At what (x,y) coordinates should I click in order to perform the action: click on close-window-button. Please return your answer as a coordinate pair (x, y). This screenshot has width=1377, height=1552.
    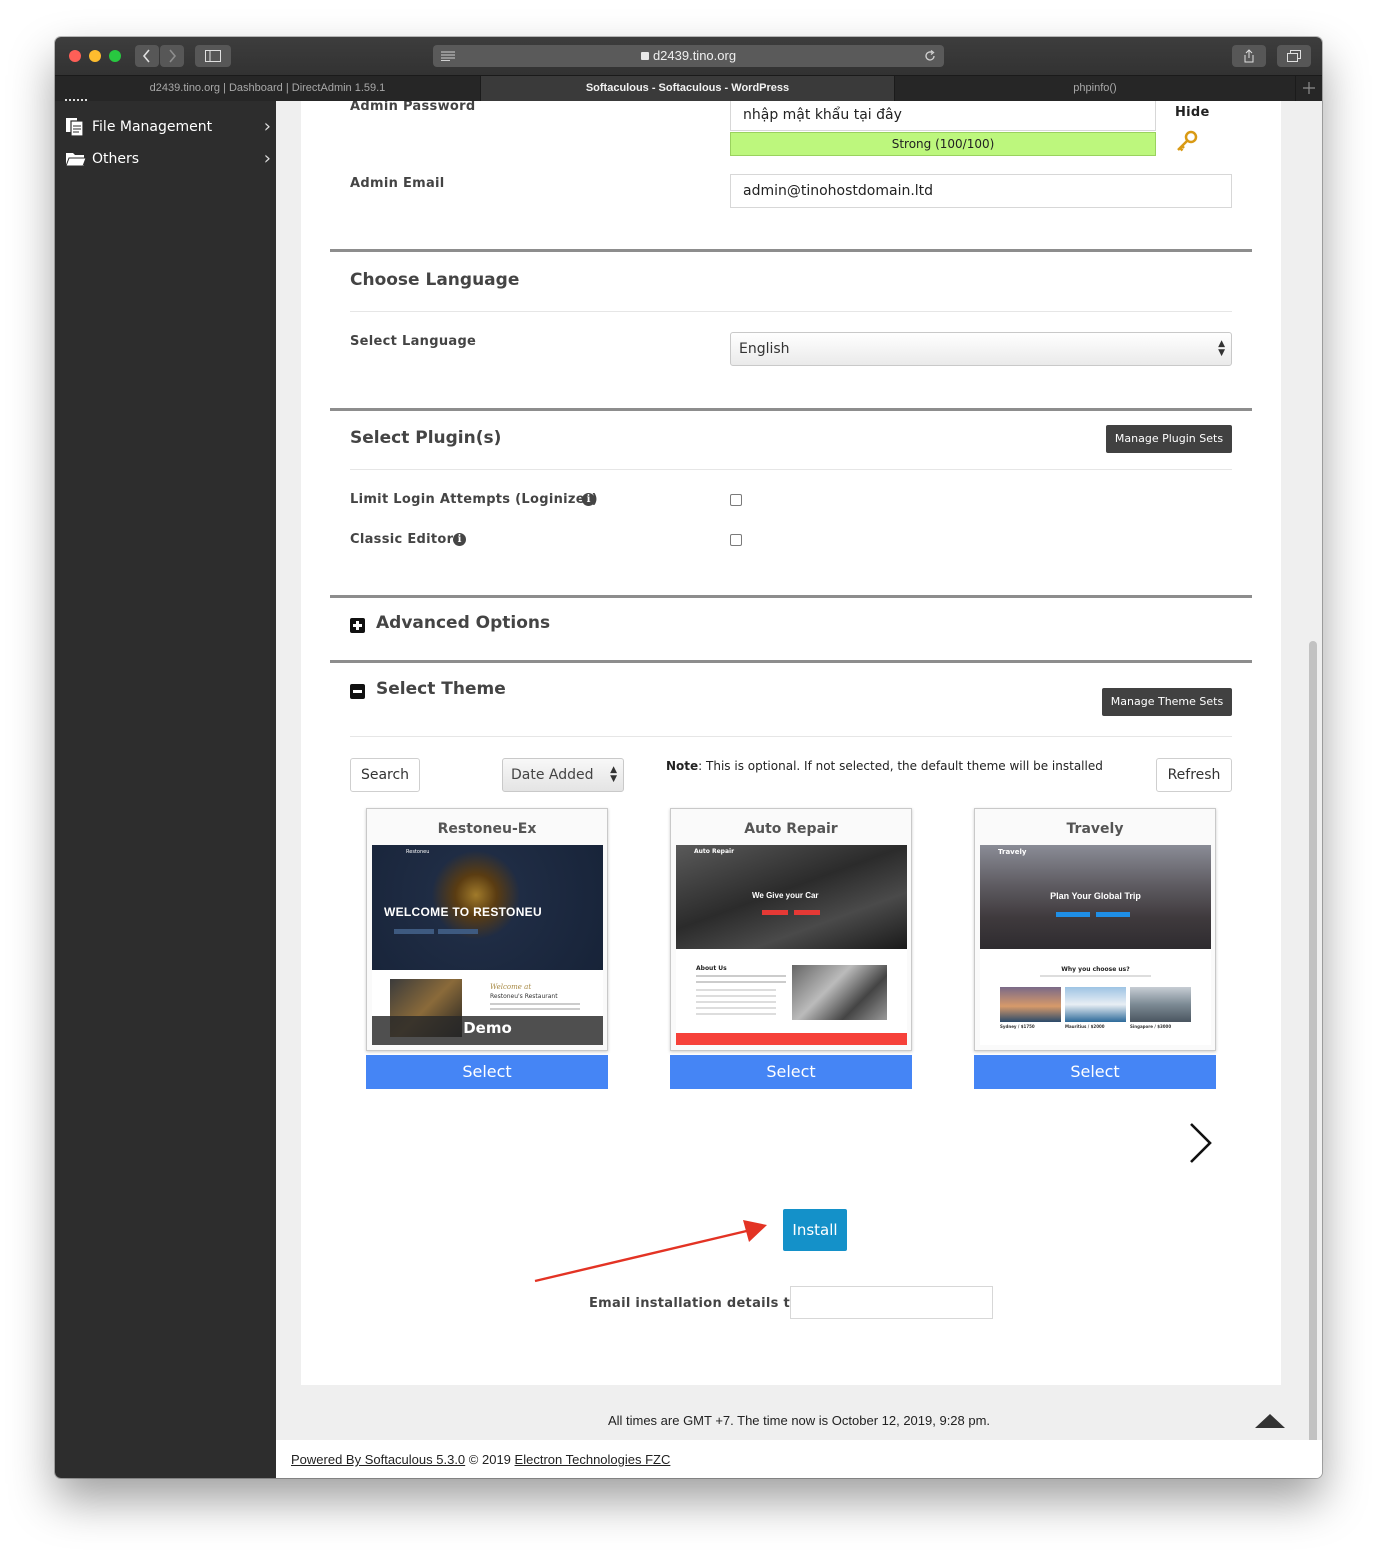
    Looking at the image, I should click on (75, 56).